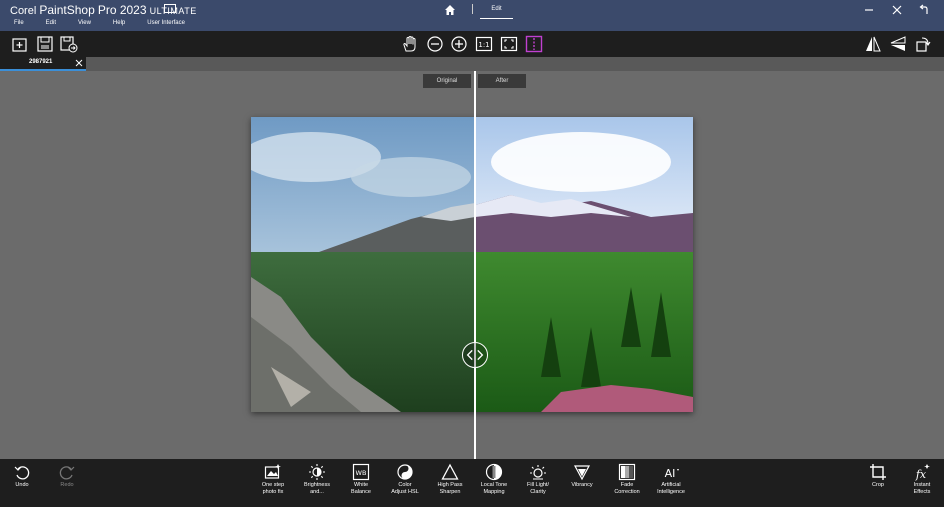 The height and width of the screenshot is (507, 944). I want to click on undo-button: Undo, so click(22, 476).